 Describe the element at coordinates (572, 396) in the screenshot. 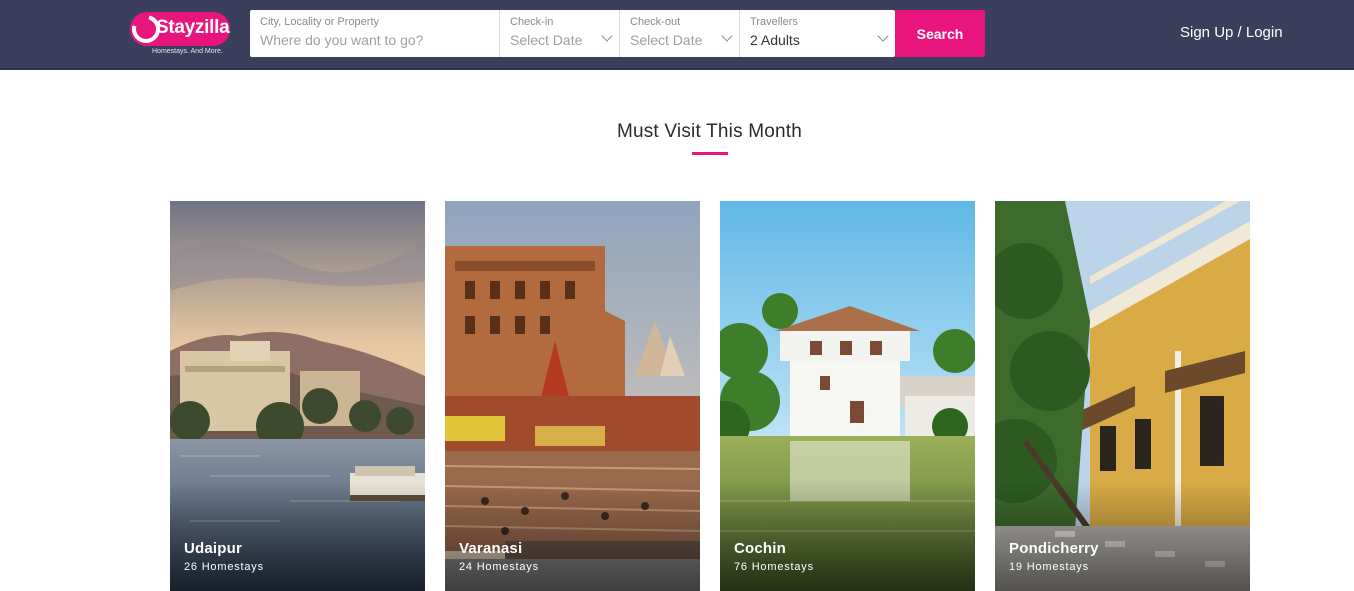

I see `destination-card-varanasi: Varanasi 24 Homestays` at that location.